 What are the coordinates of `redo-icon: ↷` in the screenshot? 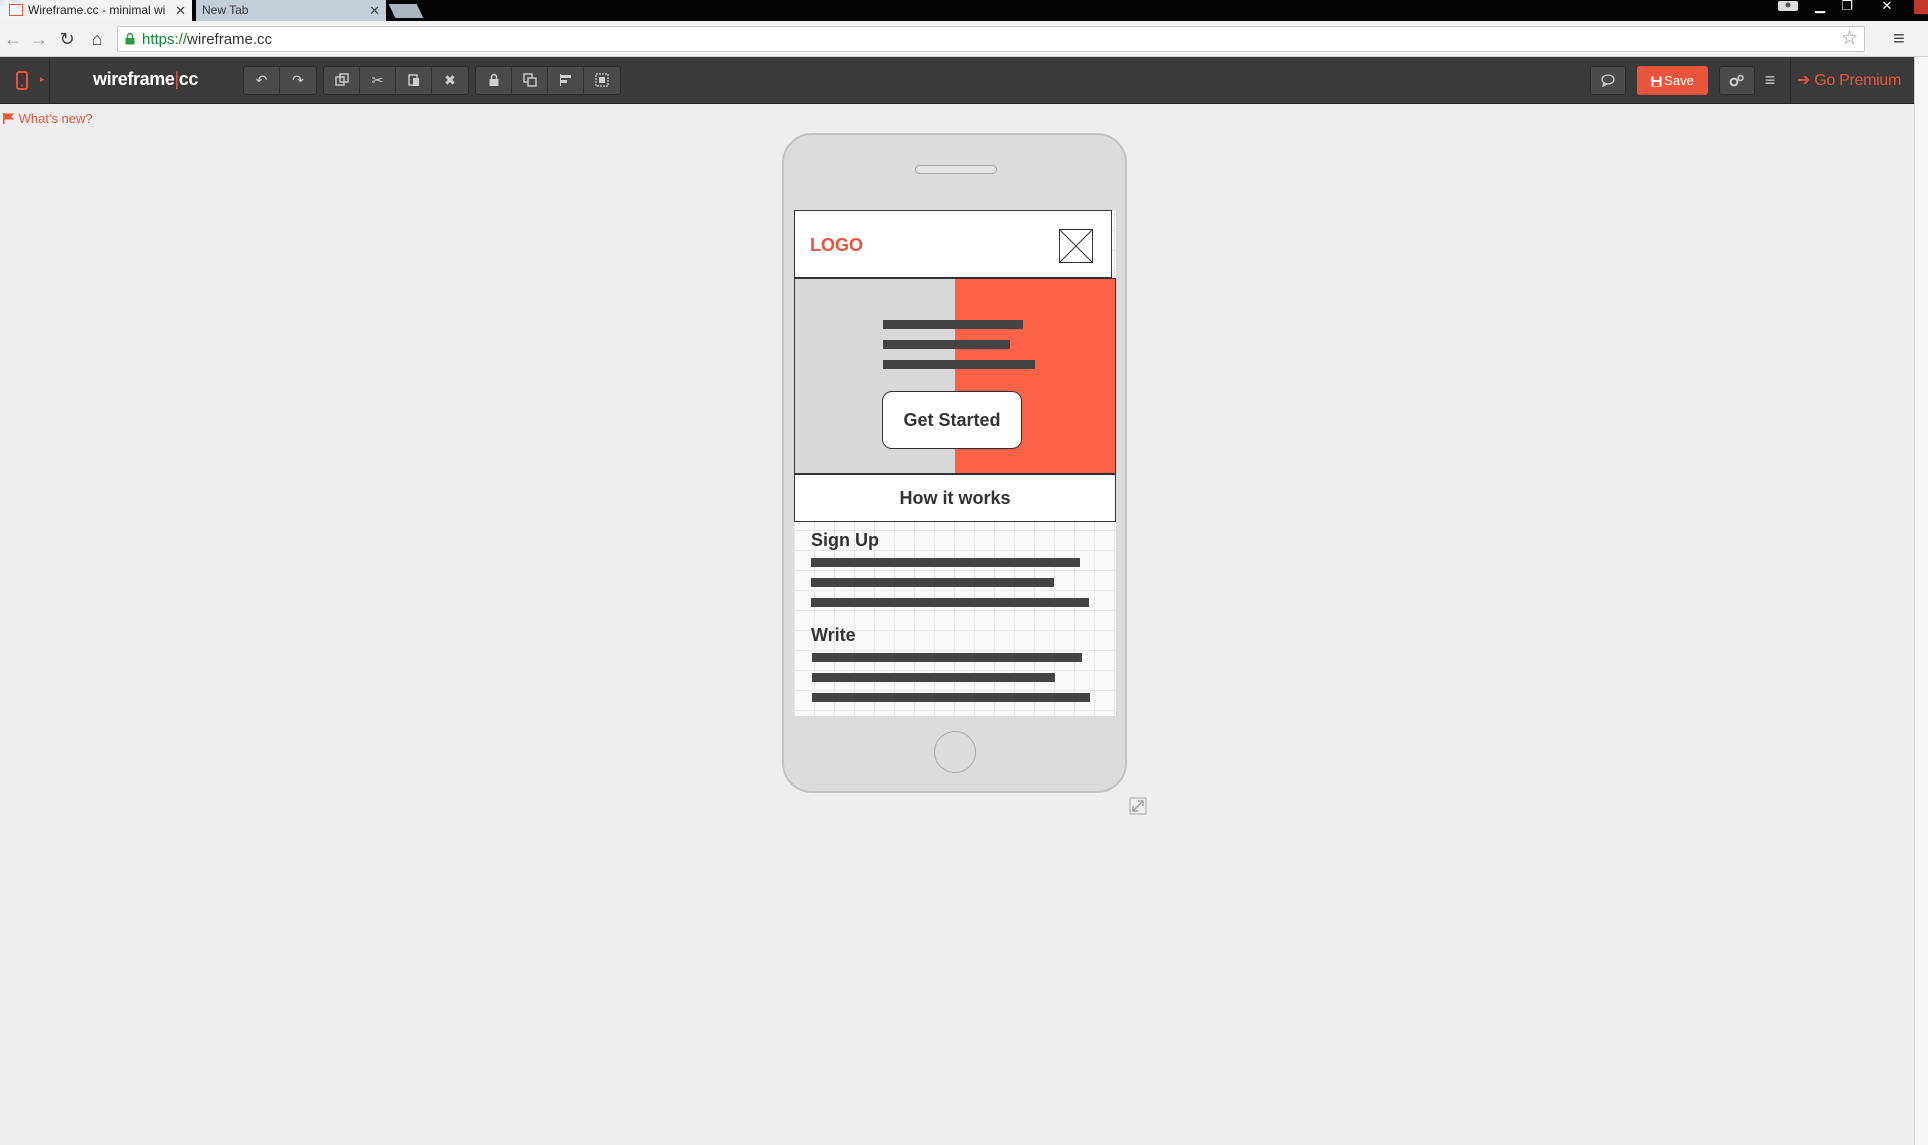 It's located at (298, 80).